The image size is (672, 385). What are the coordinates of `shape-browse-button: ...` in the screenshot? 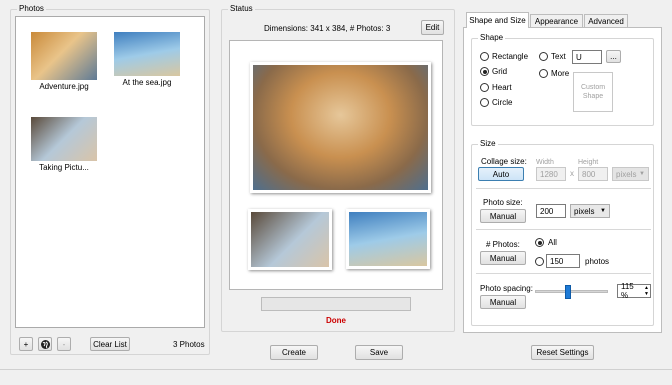 It's located at (613, 56).